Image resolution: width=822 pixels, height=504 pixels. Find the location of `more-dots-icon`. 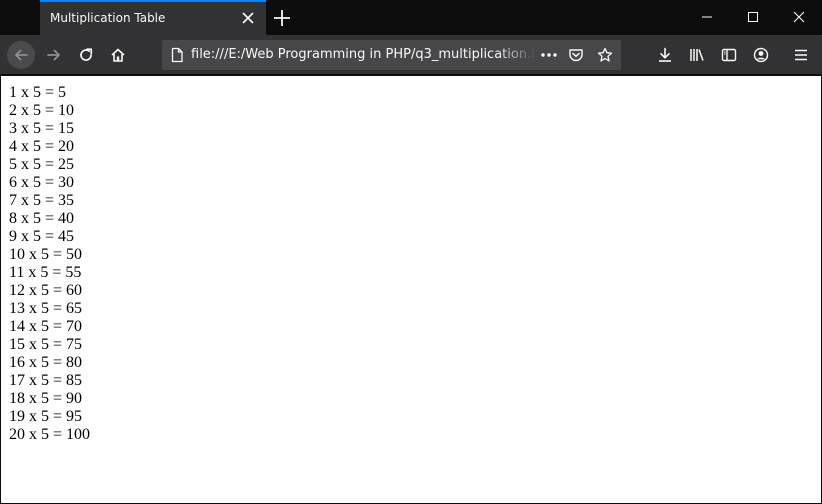

more-dots-icon is located at coordinates (549, 57).